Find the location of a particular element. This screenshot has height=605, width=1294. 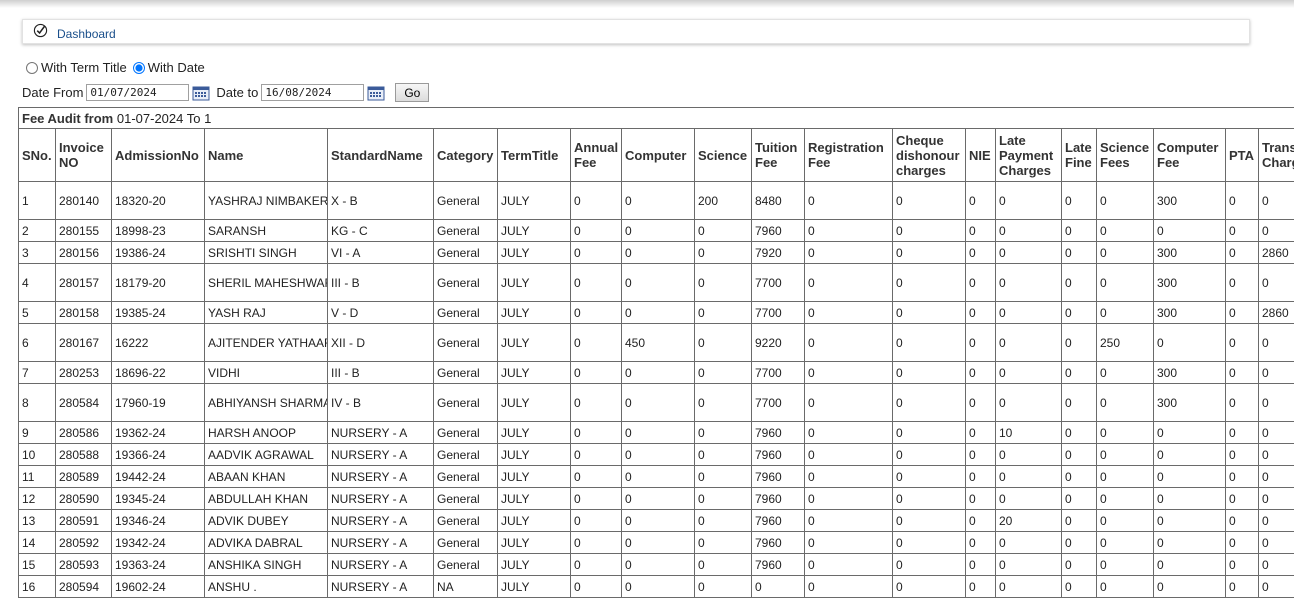

table-cell: 280584 is located at coordinates (83, 402).